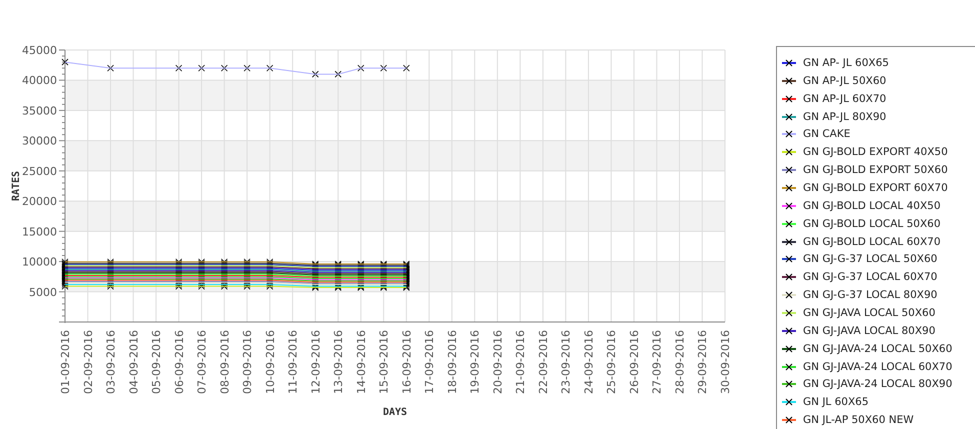 Image resolution: width=975 pixels, height=429 pixels. Describe the element at coordinates (247, 362) in the screenshot. I see `x-tick-label: 09-09-2016` at that location.